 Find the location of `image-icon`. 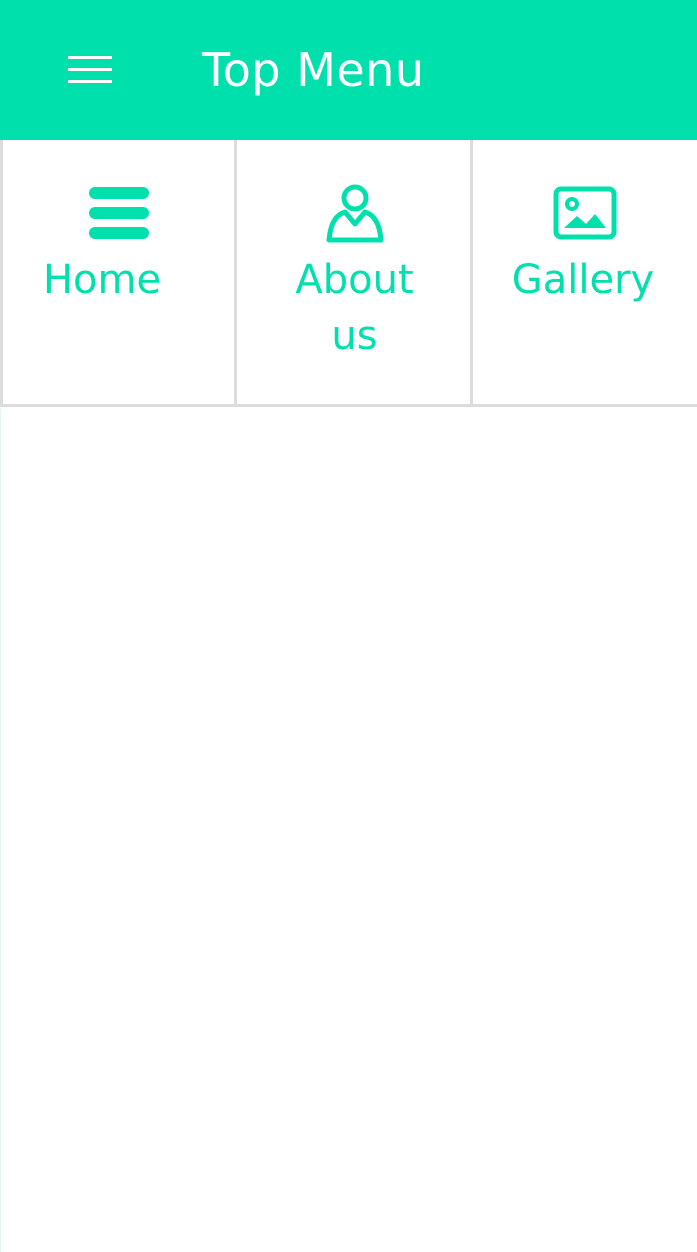

image-icon is located at coordinates (585, 213).